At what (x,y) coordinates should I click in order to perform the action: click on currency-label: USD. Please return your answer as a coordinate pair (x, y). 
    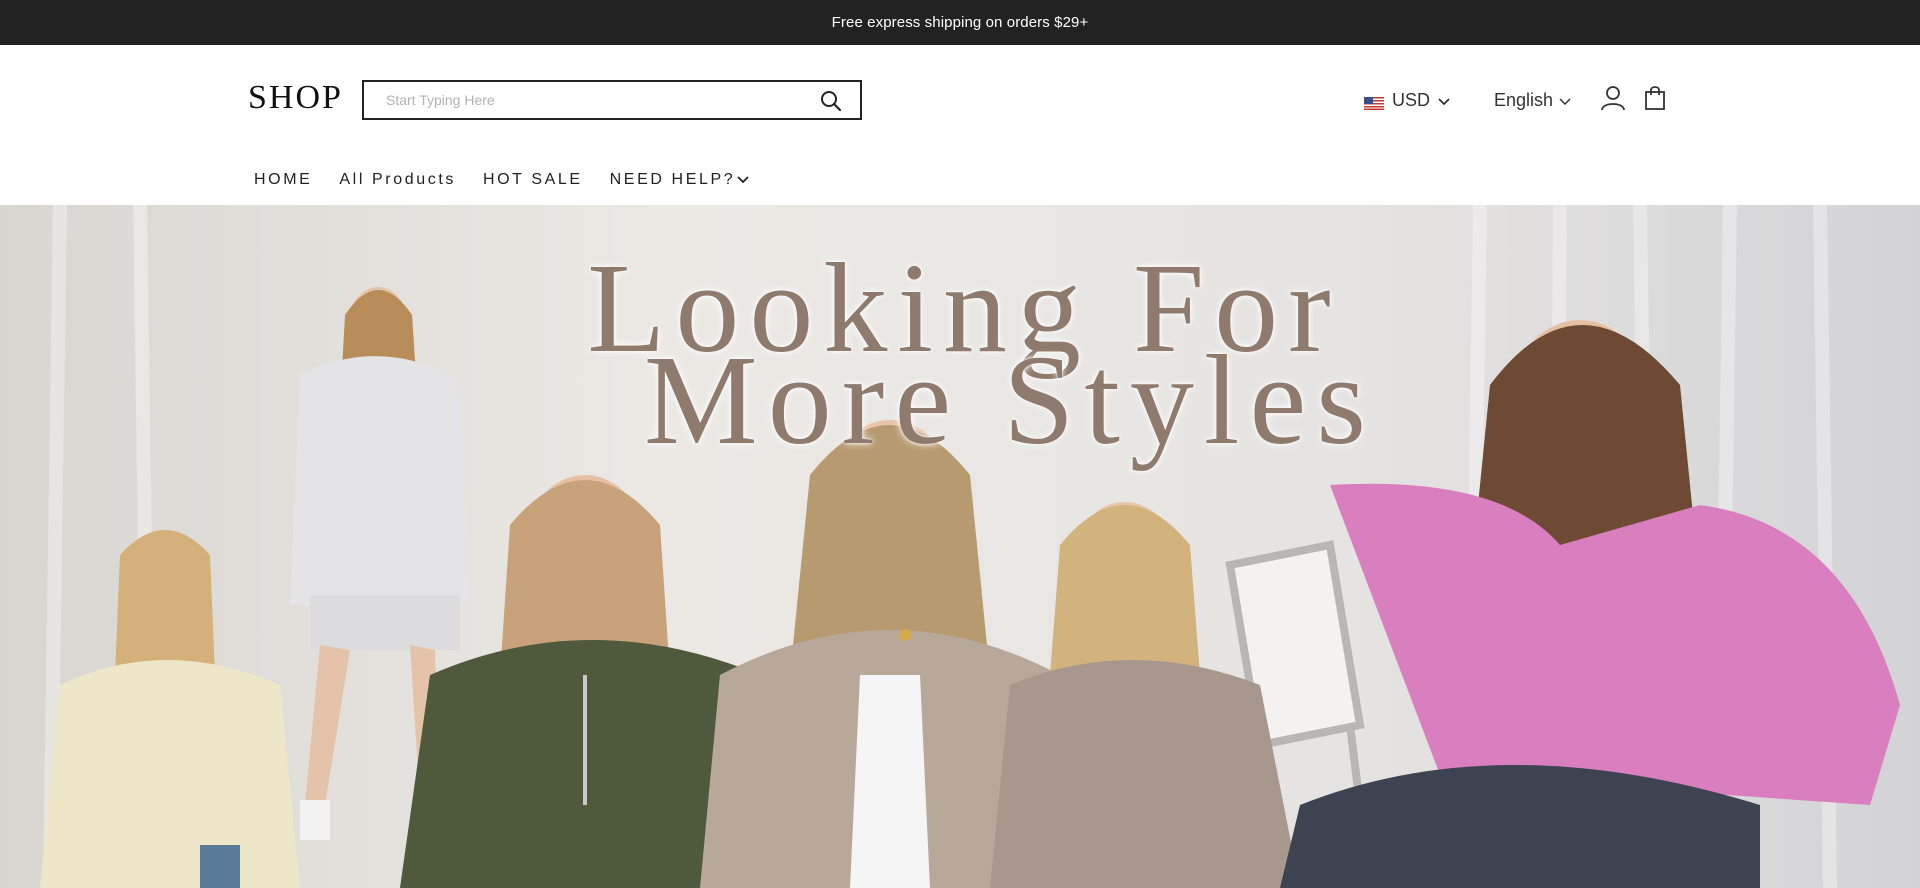
    Looking at the image, I should click on (1411, 99).